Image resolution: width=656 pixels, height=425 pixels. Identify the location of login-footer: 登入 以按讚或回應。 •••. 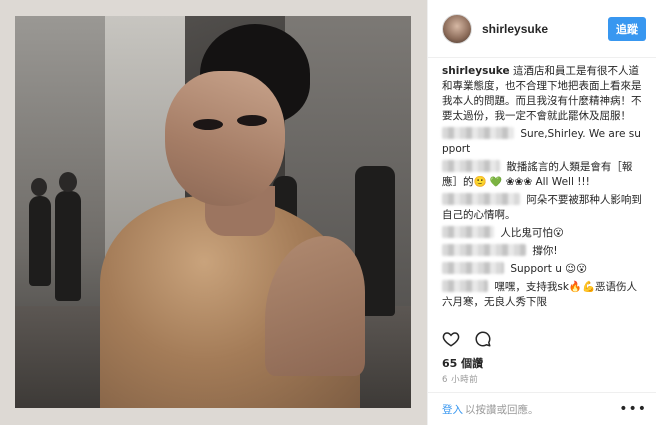
(542, 408).